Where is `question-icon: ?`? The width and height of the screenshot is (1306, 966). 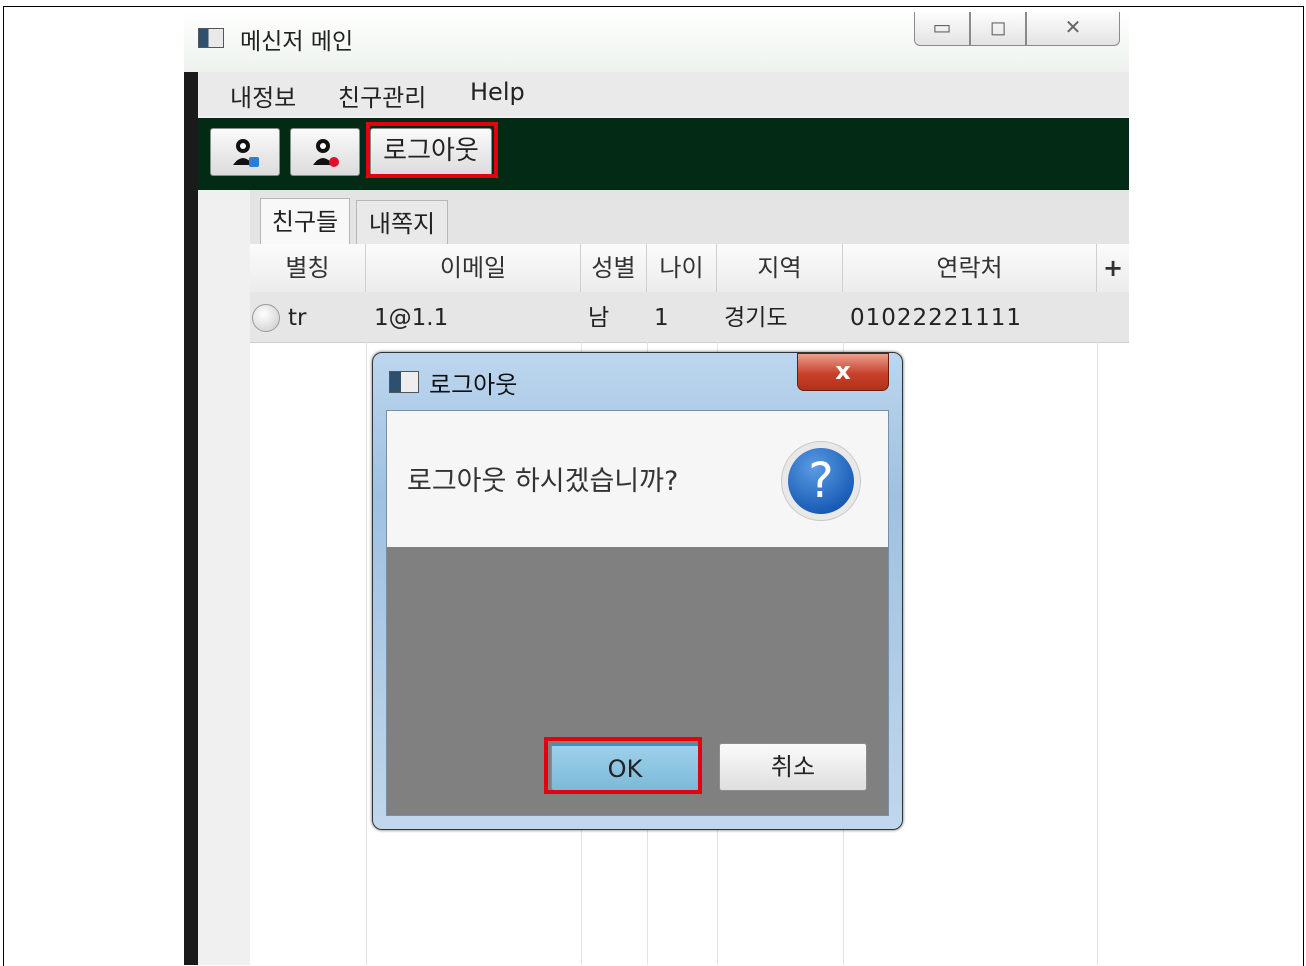
question-icon: ? is located at coordinates (821, 481).